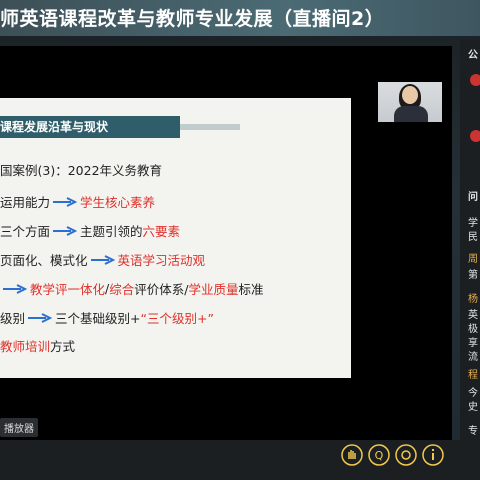 The width and height of the screenshot is (480, 480). What do you see at coordinates (90, 127) in the screenshot?
I see `slide-header: 课程发展沿革与现状` at bounding box center [90, 127].